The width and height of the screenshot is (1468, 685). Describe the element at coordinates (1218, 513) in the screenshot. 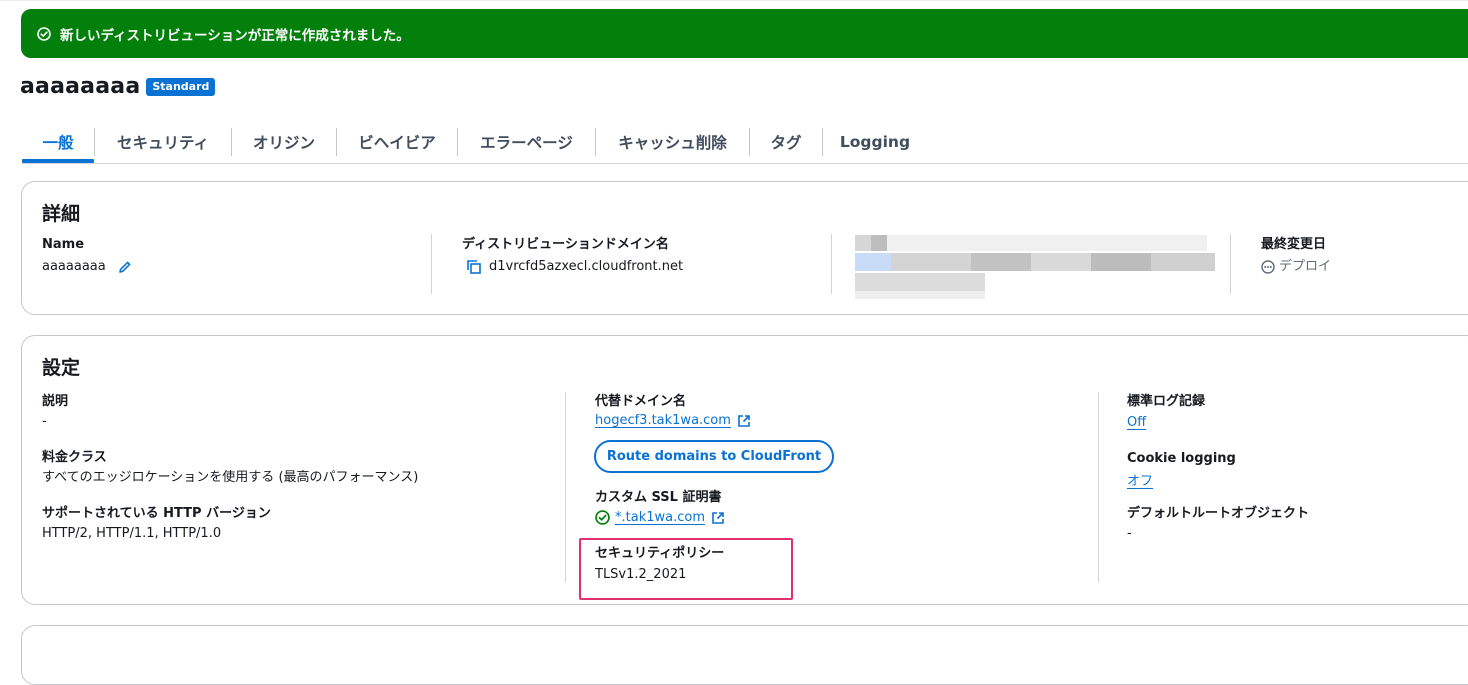

I see `default-root-object-label: デフォルトルートオブジェクト` at that location.